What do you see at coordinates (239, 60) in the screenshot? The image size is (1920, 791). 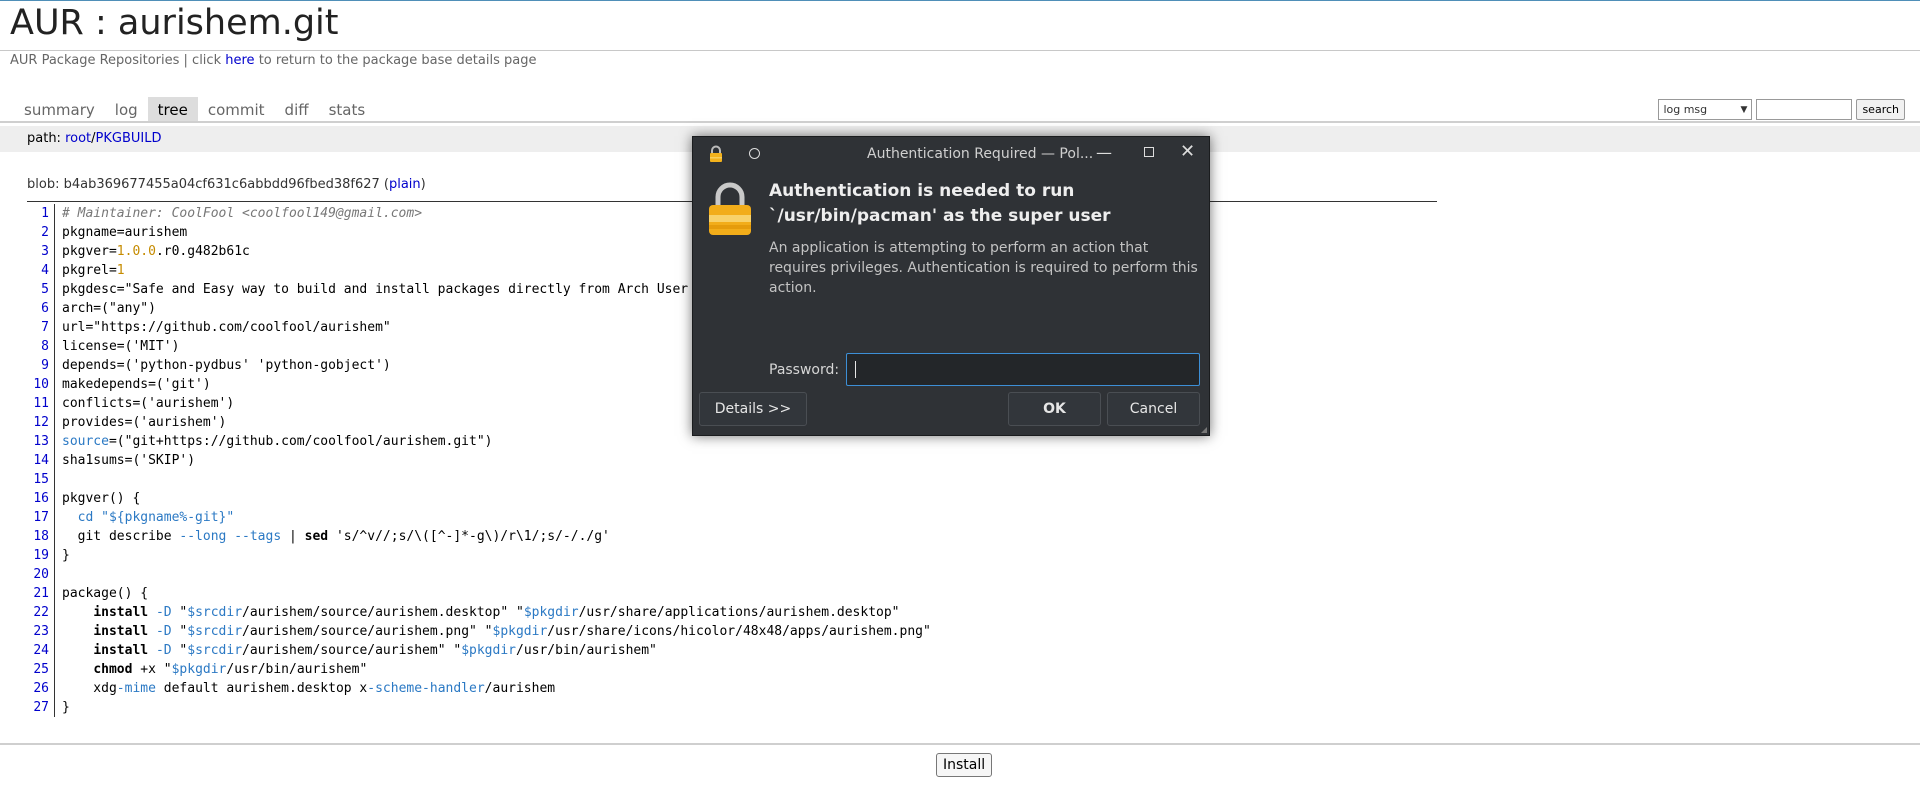 I see `details-page-link: here` at bounding box center [239, 60].